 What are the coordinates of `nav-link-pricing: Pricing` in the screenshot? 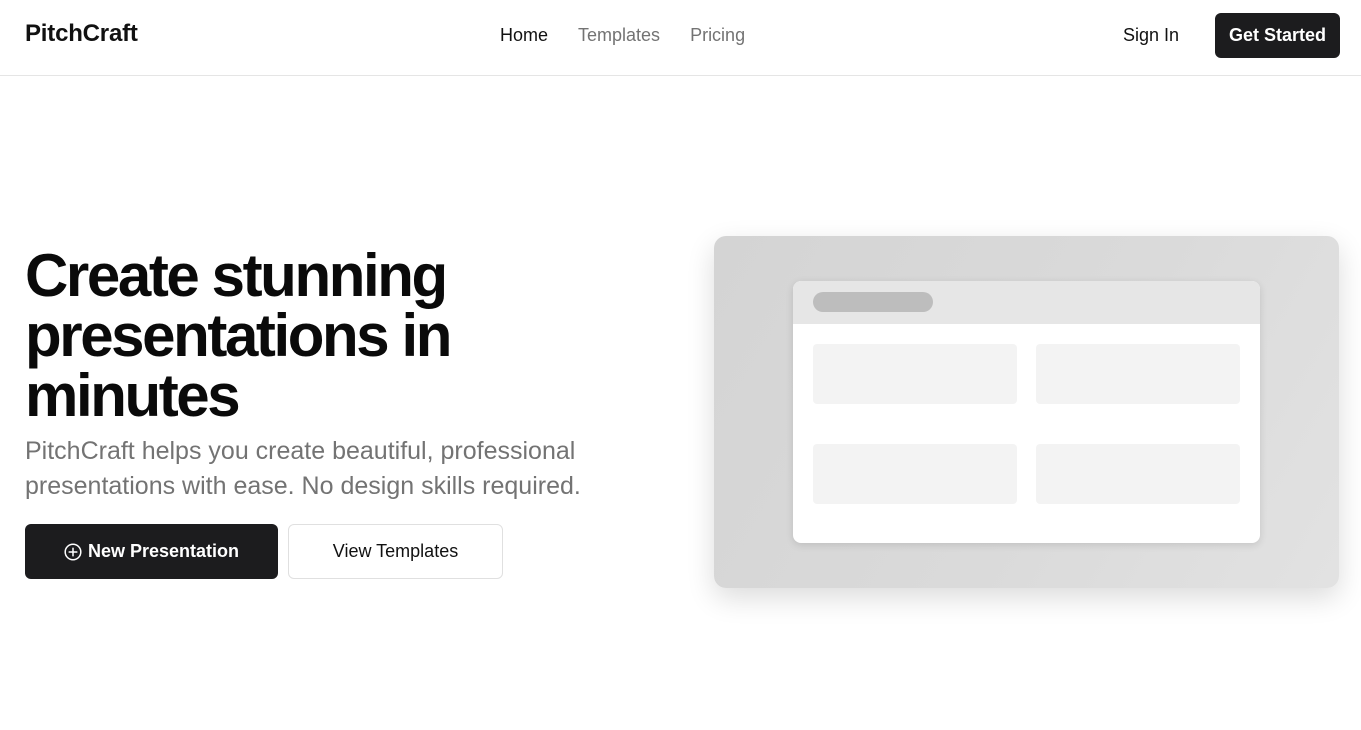 It's located at (717, 35).